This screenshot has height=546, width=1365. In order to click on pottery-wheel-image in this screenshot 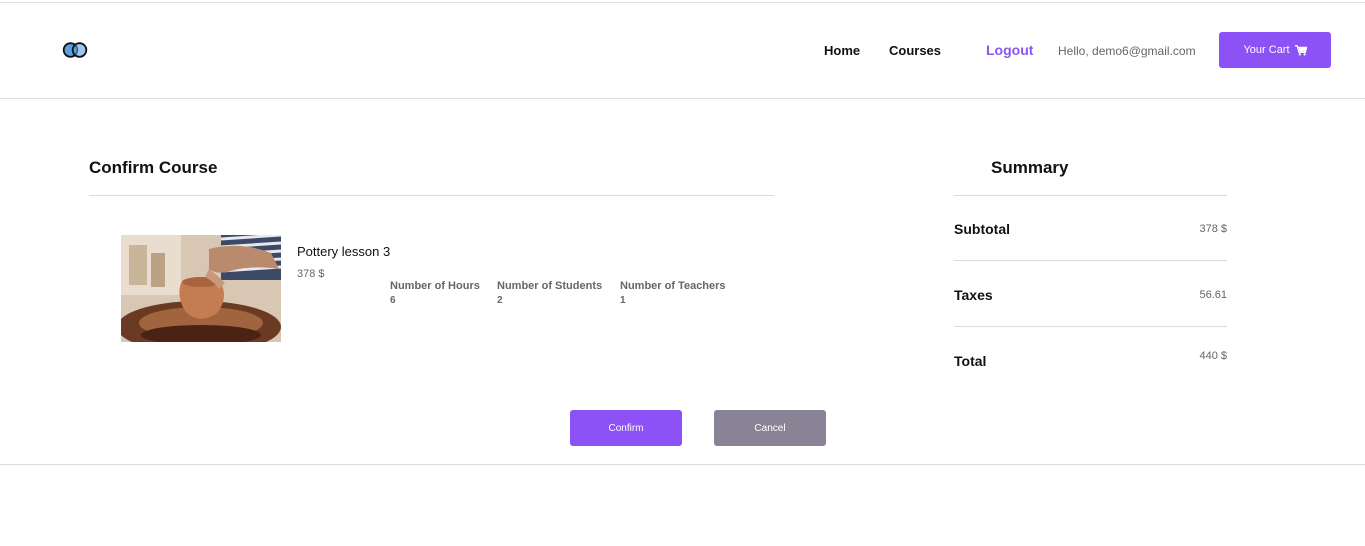, I will do `click(201, 288)`.